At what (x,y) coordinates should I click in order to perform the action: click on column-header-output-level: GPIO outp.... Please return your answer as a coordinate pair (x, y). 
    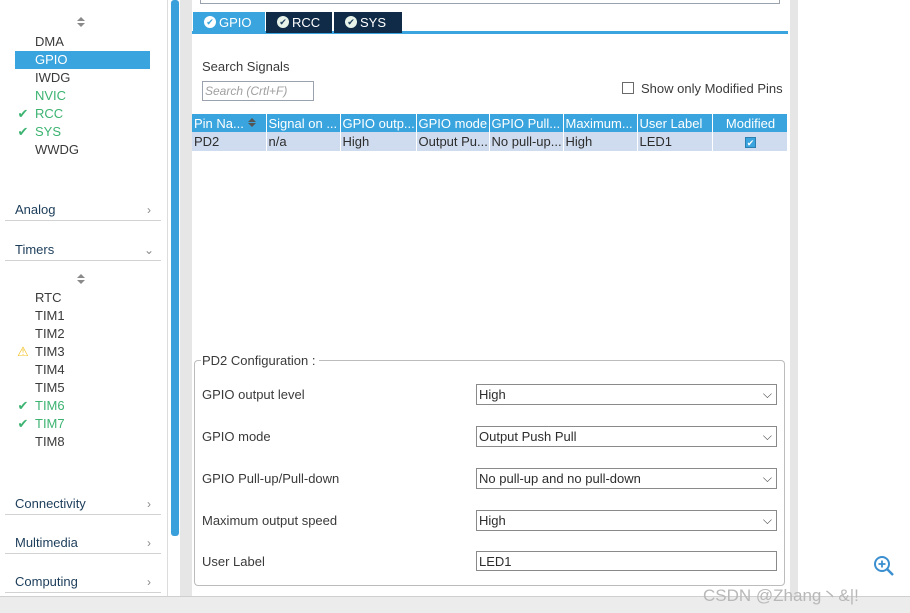
    Looking at the image, I should click on (378, 123).